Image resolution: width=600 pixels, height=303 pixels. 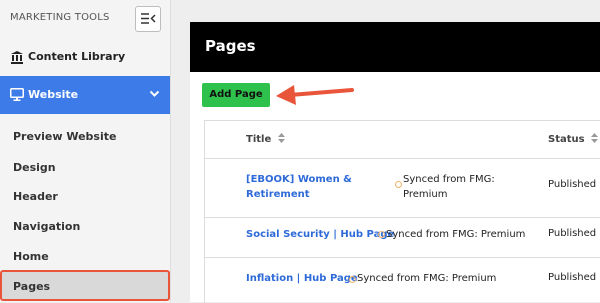 I want to click on sidebar-item-label: Website, so click(x=53, y=94).